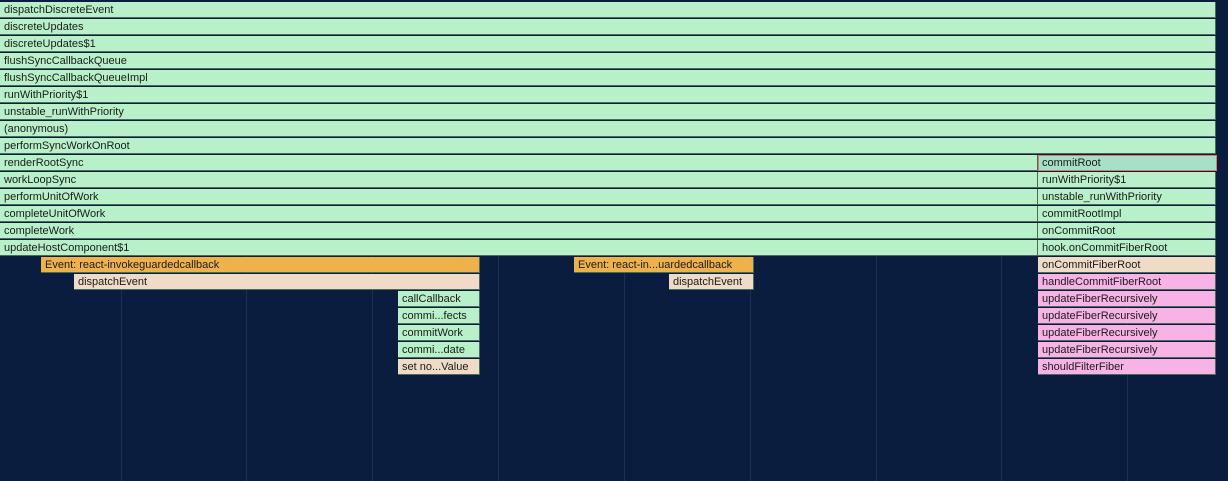 Image resolution: width=1228 pixels, height=481 pixels. I want to click on frame-render-root-sync: renderRootSync, so click(519, 163).